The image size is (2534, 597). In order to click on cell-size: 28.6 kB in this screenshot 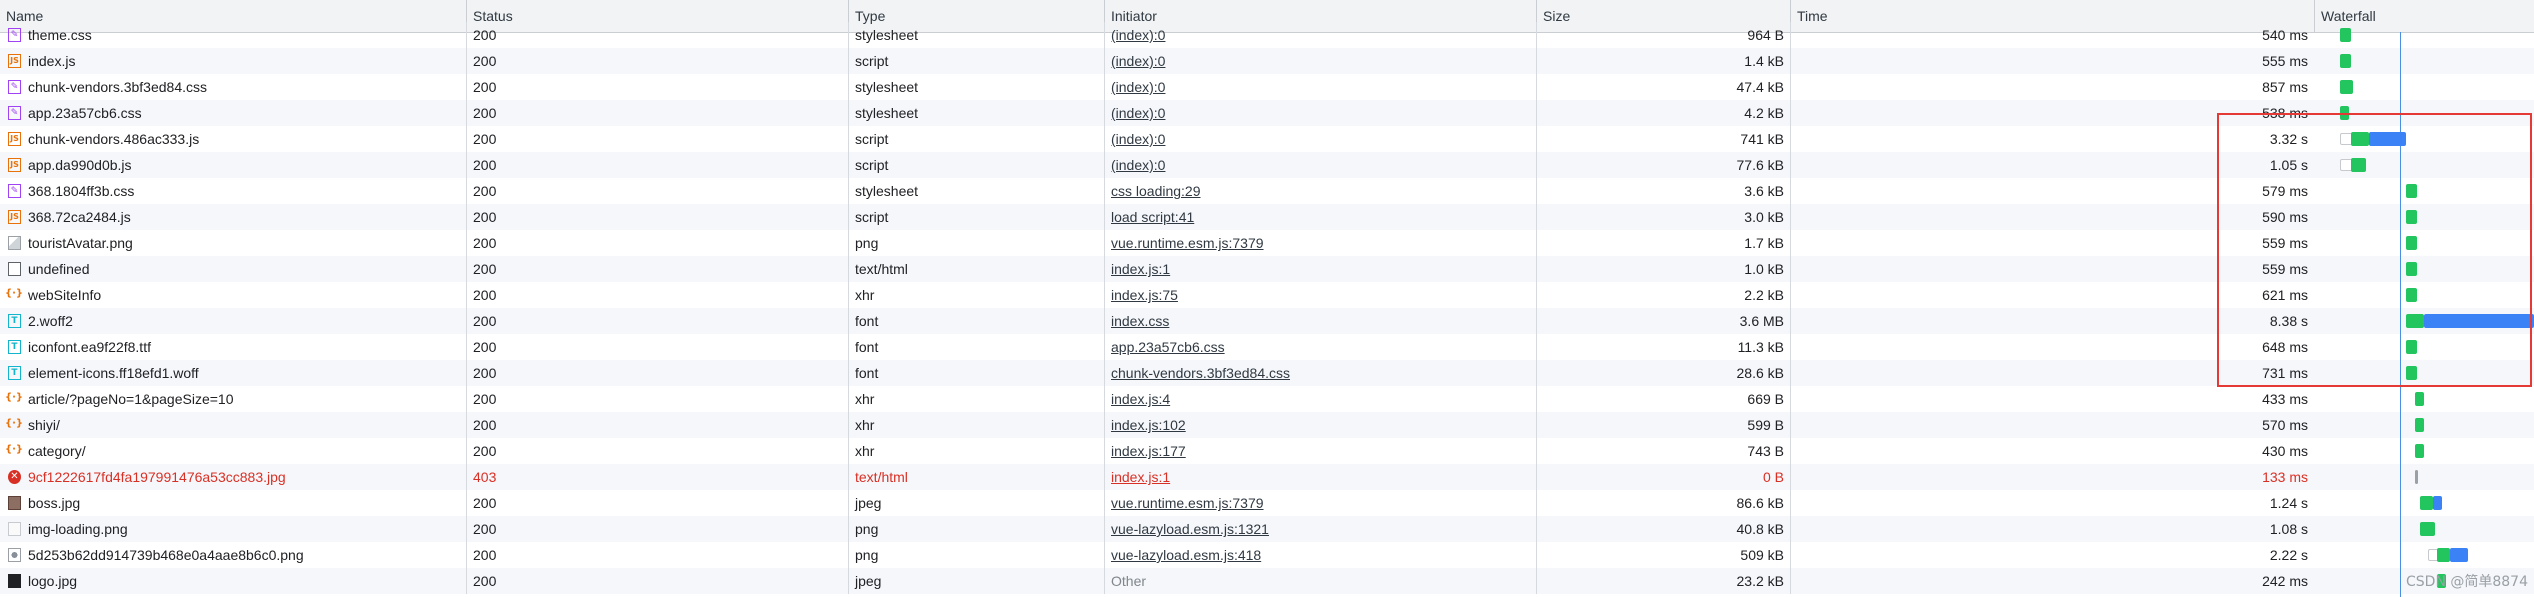, I will do `click(1663, 373)`.